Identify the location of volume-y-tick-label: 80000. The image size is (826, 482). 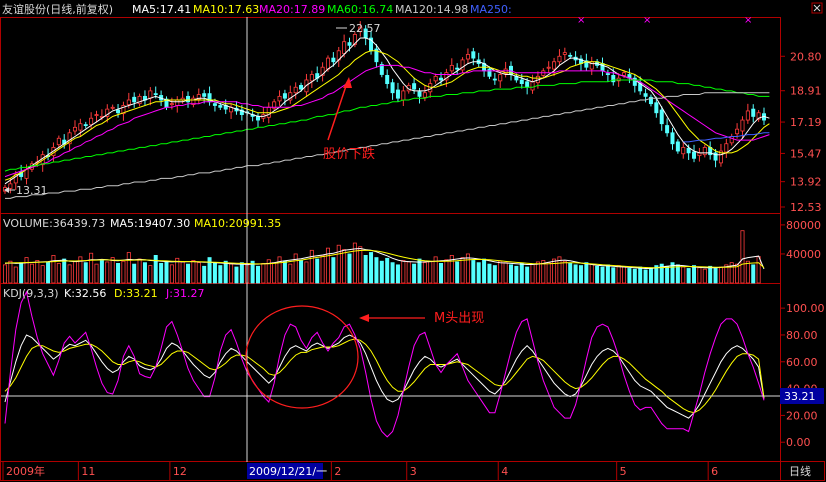
(803, 225).